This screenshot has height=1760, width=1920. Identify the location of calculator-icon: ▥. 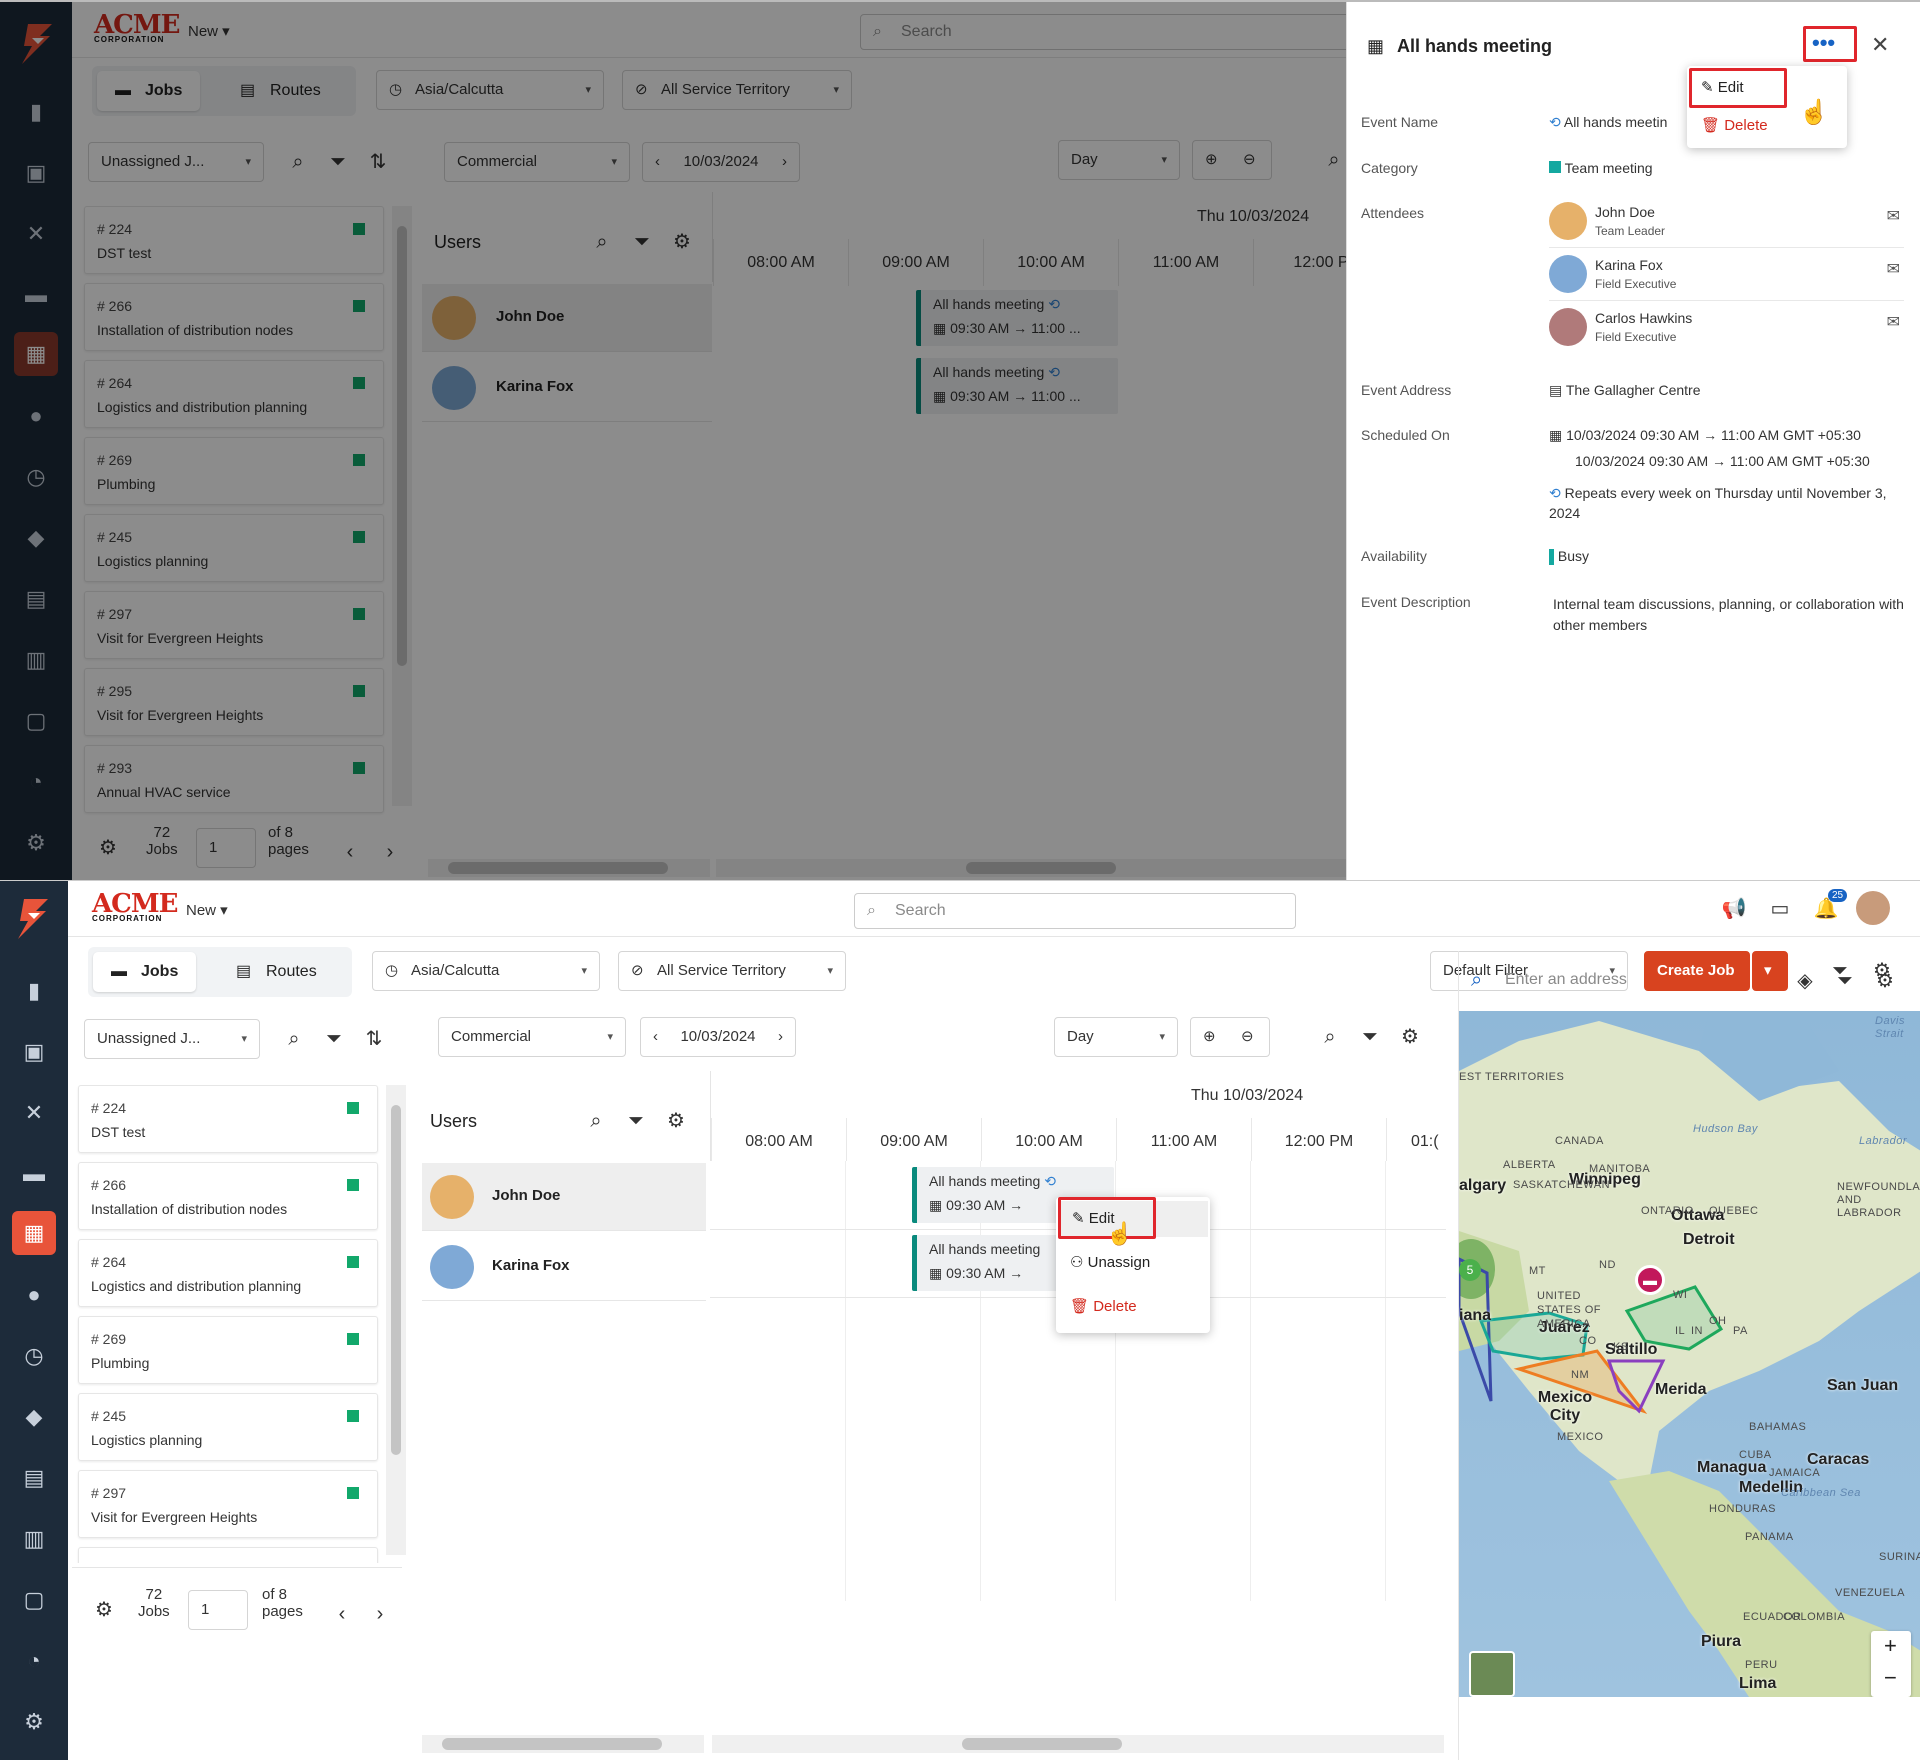
(34, 1539).